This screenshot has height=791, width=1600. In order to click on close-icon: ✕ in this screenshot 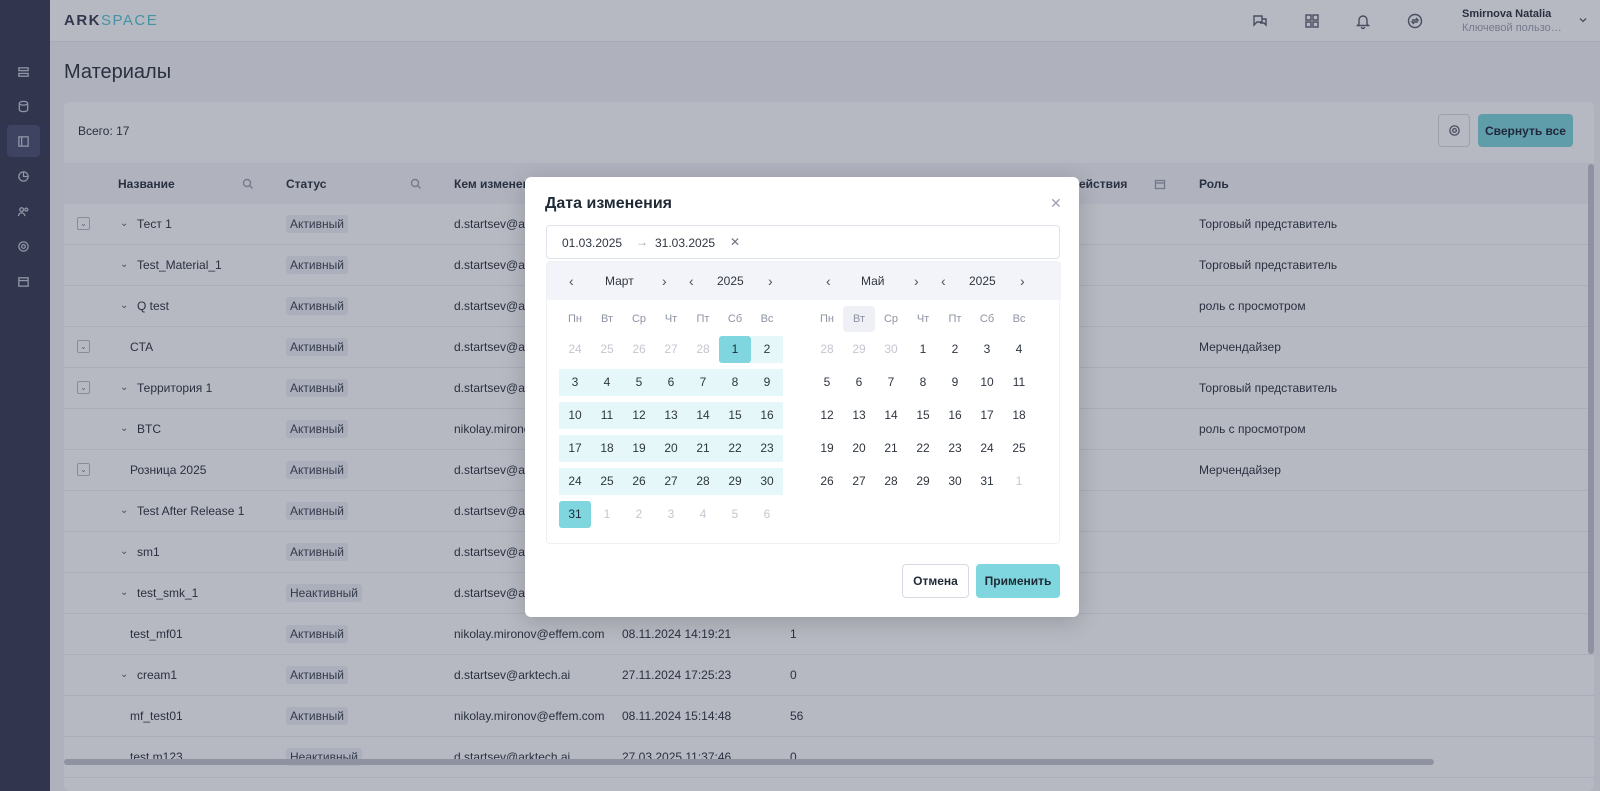, I will do `click(1056, 203)`.